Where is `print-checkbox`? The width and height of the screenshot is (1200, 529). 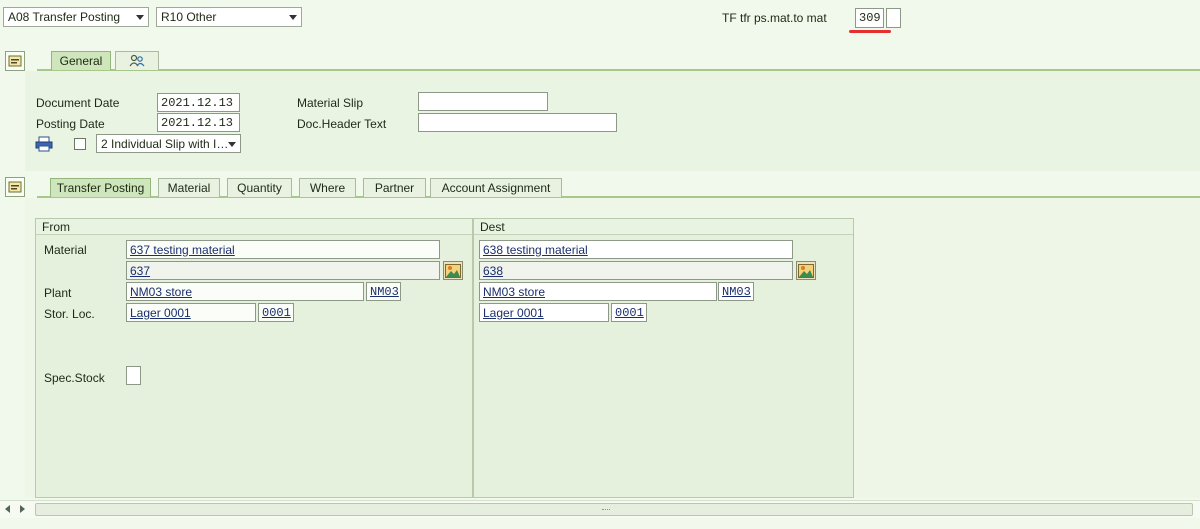
print-checkbox is located at coordinates (80, 144).